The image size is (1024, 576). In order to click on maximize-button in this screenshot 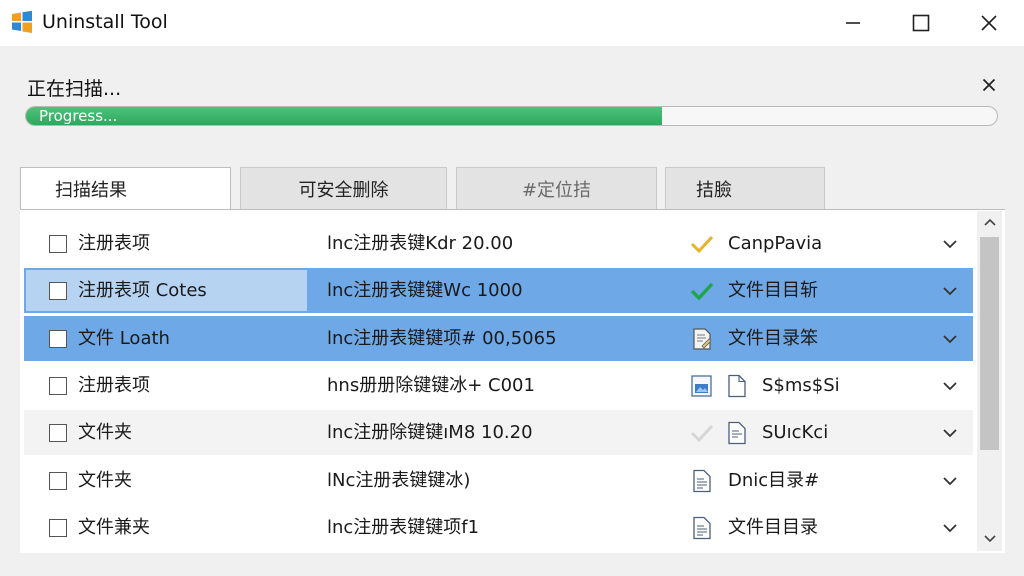, I will do `click(921, 23)`.